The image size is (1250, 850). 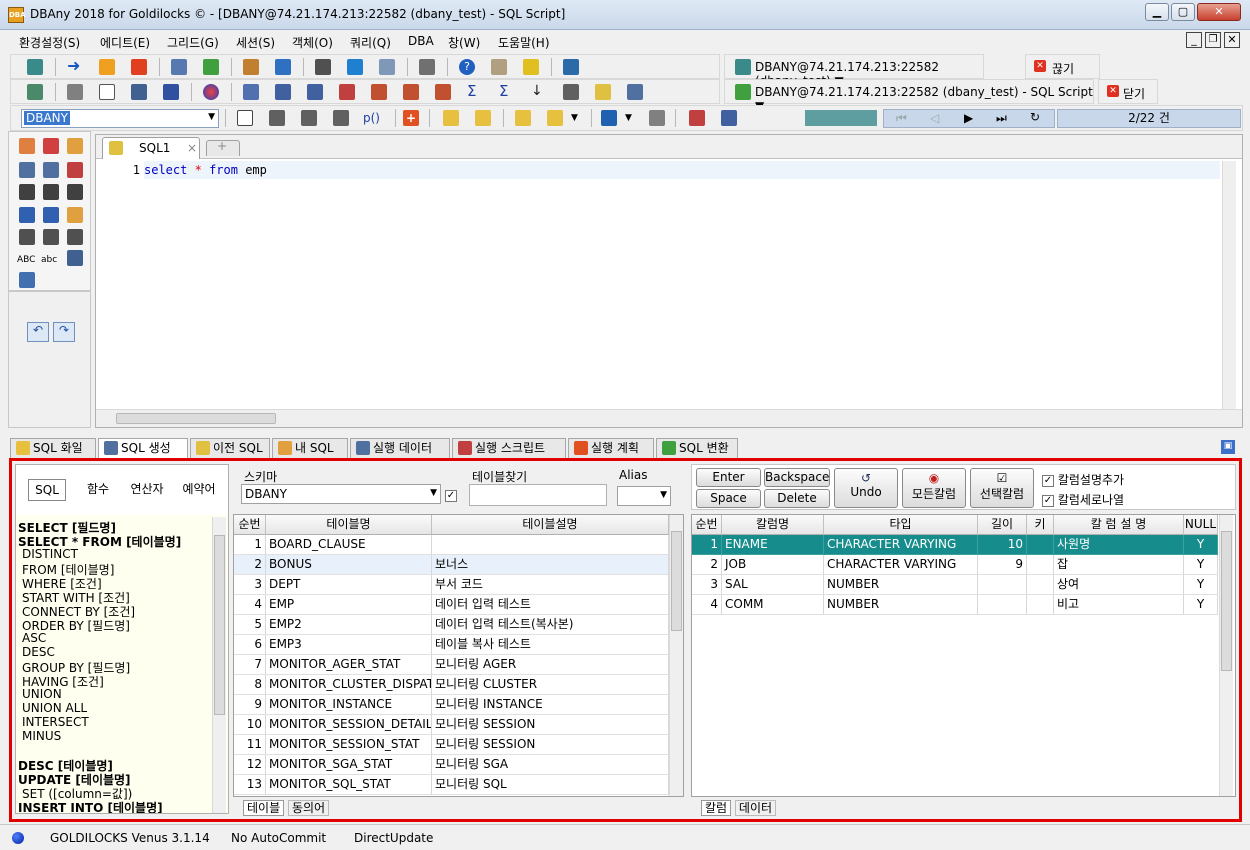 I want to click on grid-a-icon, so click(x=27, y=237).